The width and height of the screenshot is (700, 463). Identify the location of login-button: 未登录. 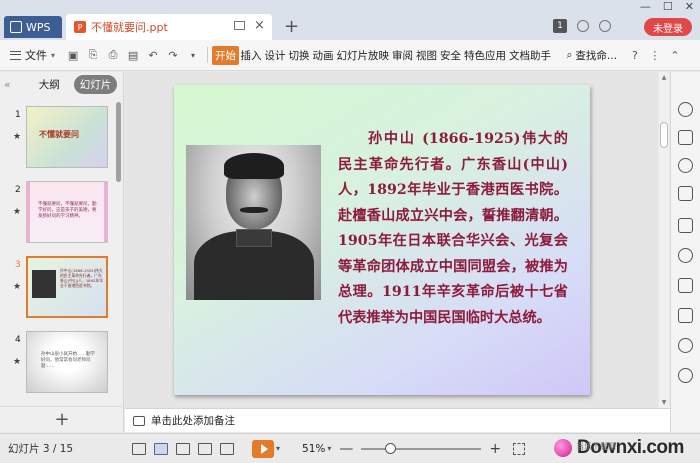
(668, 27).